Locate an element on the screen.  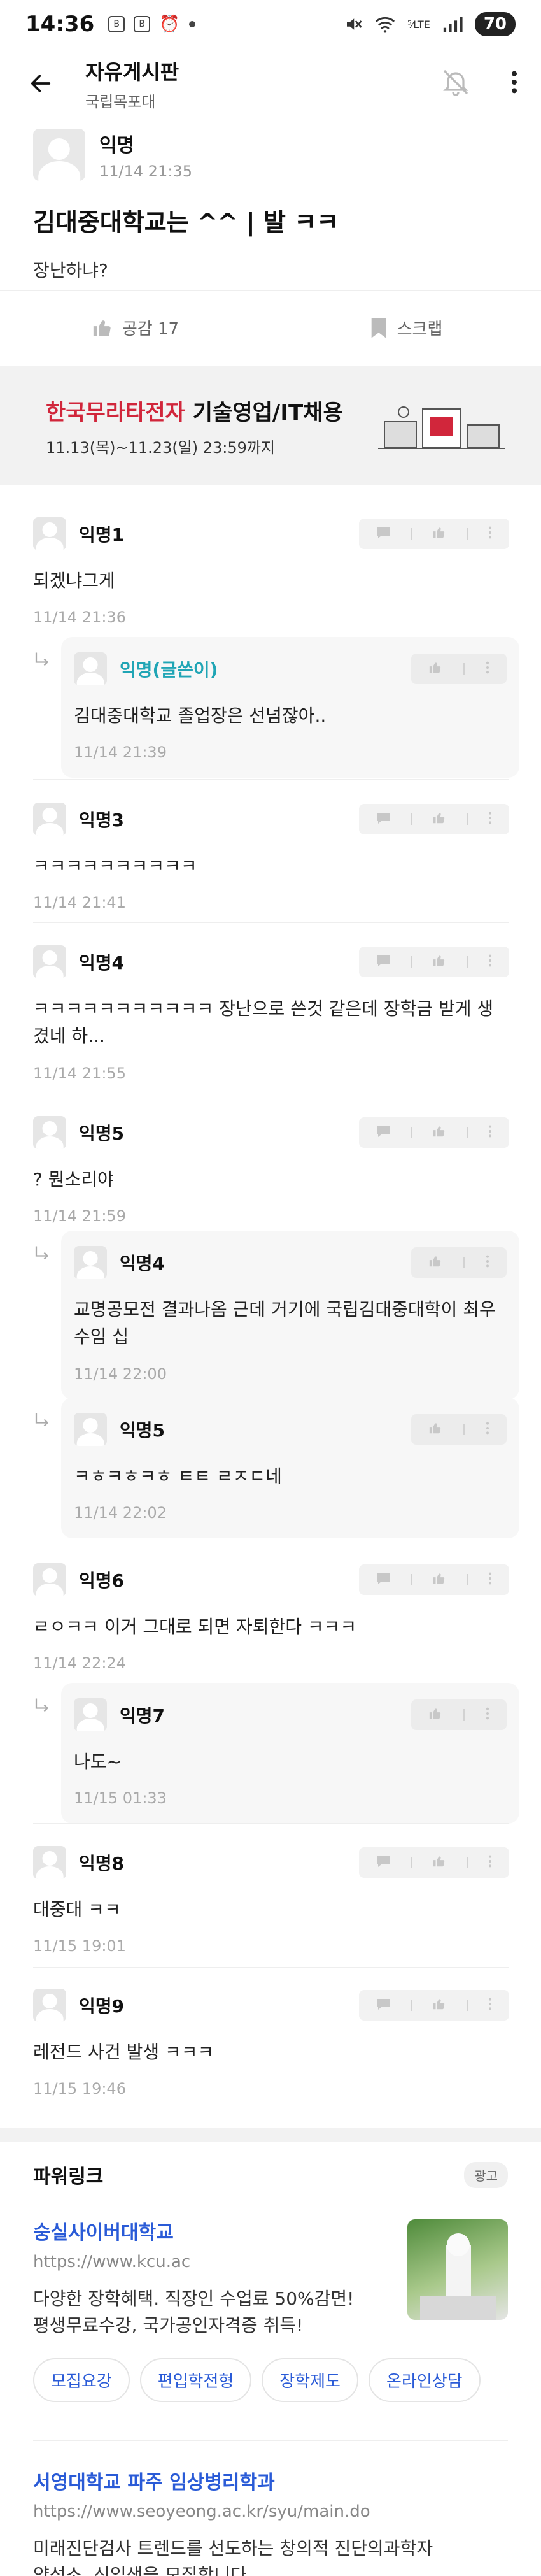
ad-thumbnail-image is located at coordinates (457, 2269).